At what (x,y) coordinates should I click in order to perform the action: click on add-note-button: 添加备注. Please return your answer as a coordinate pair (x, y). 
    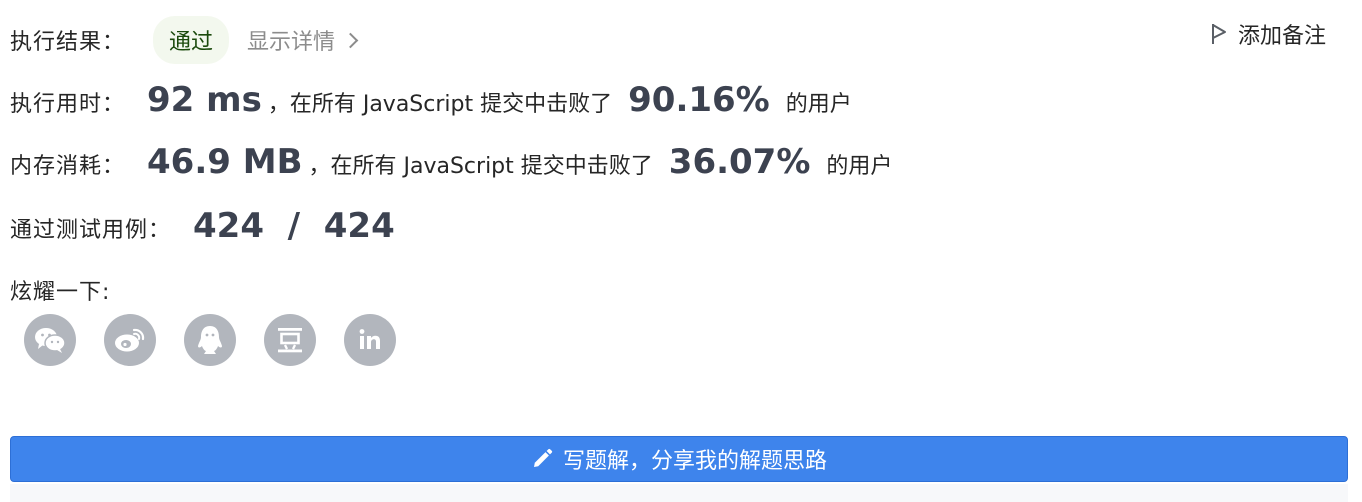
    Looking at the image, I should click on (1268, 34).